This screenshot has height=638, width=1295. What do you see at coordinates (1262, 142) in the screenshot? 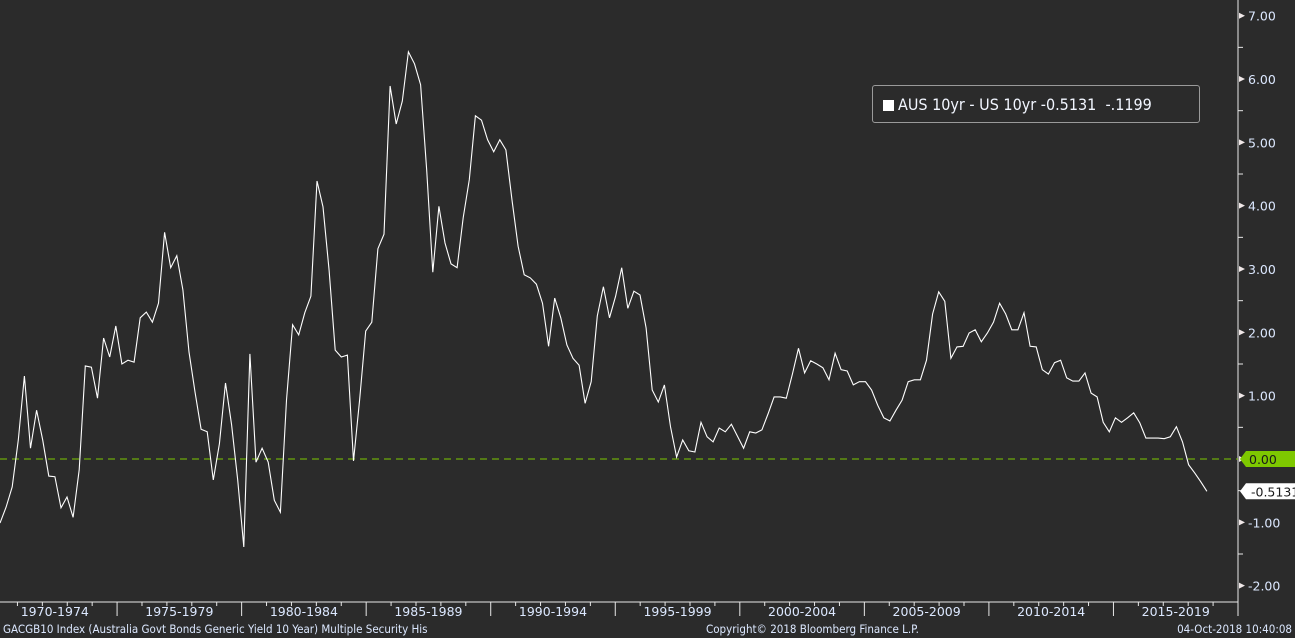
I see `y-tick-label: 5.00` at bounding box center [1262, 142].